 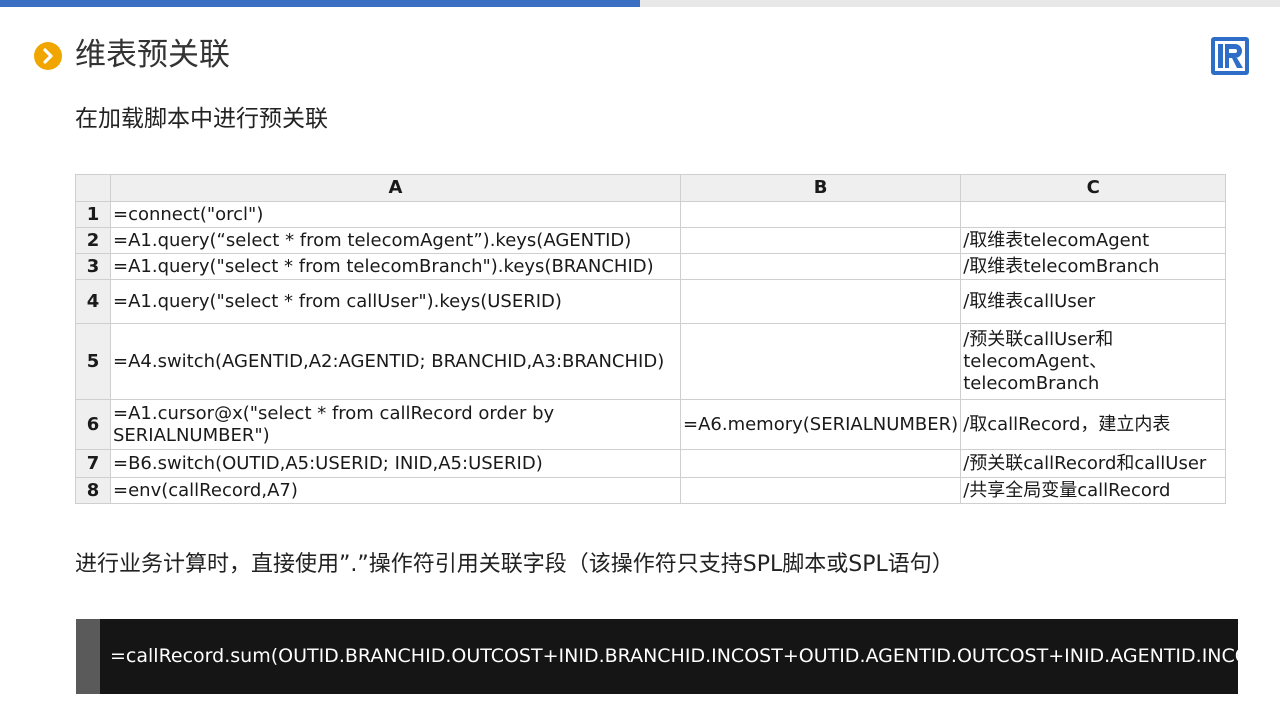 What do you see at coordinates (1093, 214) in the screenshot?
I see `grid-cell-c1` at bounding box center [1093, 214].